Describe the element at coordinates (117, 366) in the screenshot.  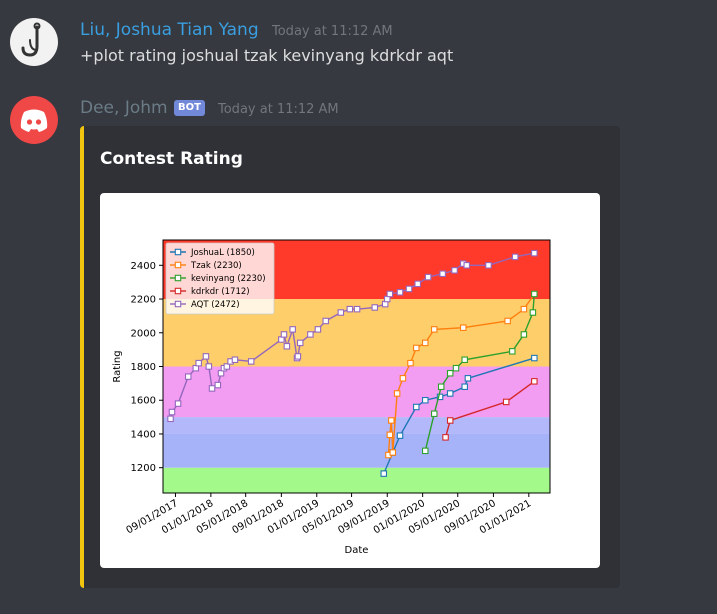
I see `y-axis-label: Rating` at that location.